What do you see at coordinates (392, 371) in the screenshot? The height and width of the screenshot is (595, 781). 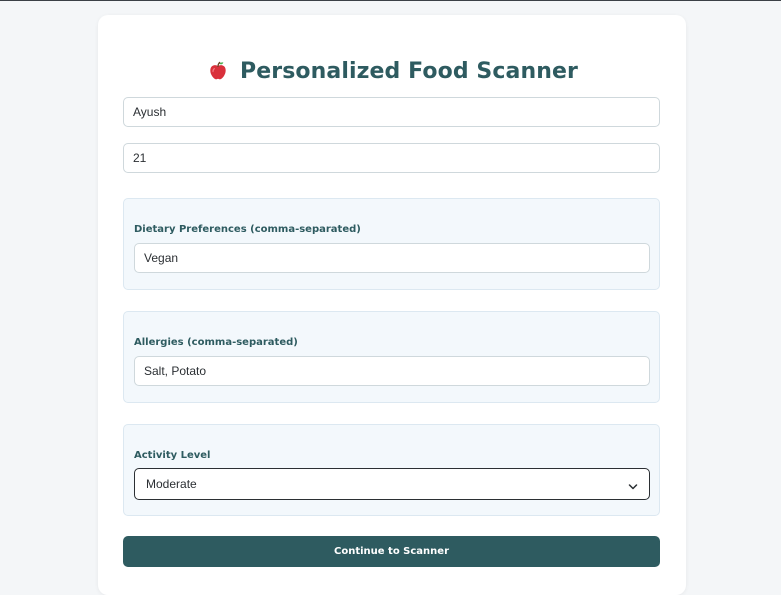 I see `allergies-input` at bounding box center [392, 371].